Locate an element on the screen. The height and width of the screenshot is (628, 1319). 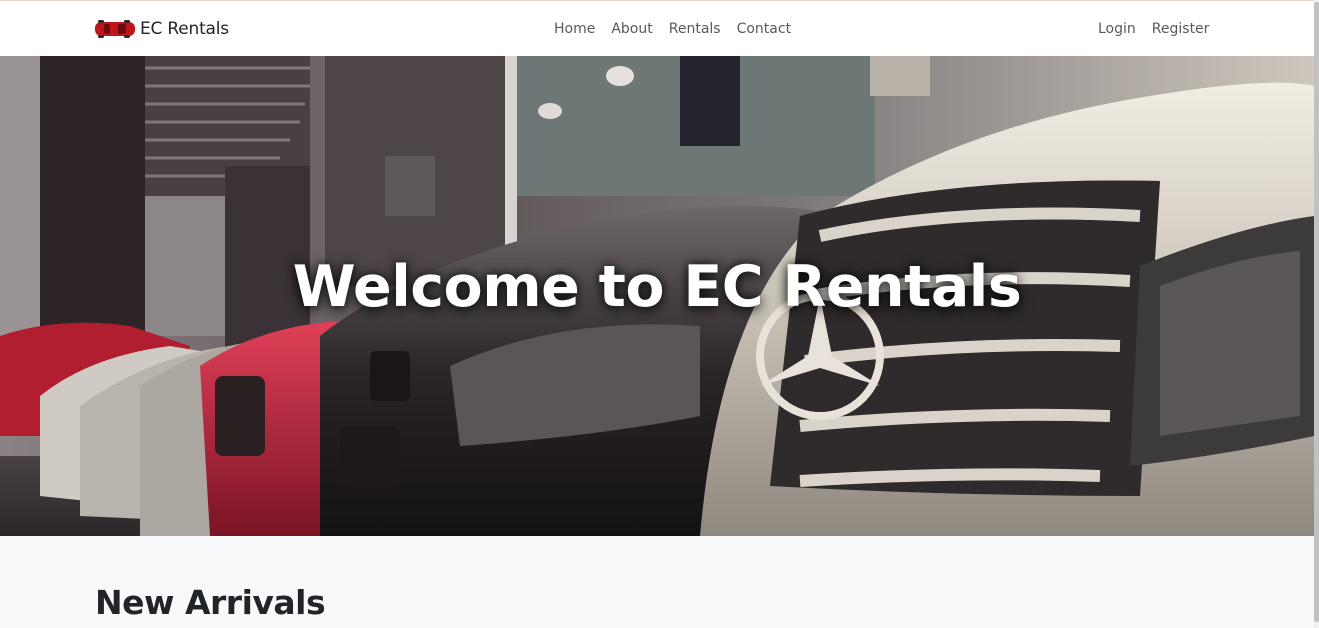
nav-home-link: Home is located at coordinates (574, 29).